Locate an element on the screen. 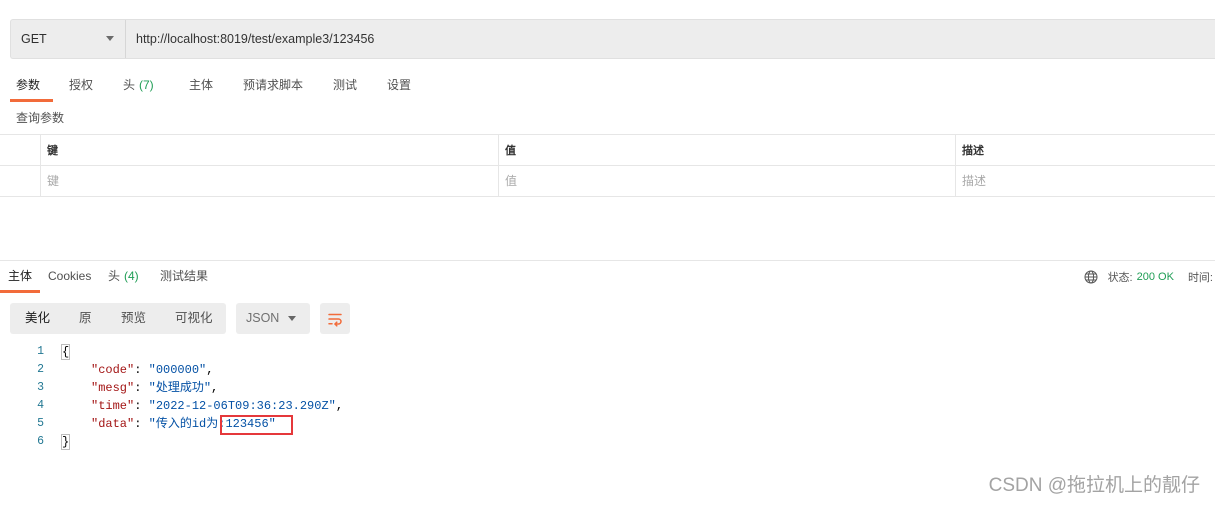 This screenshot has width=1215, height=505. json-value: "传入的id为: is located at coordinates (187, 424).